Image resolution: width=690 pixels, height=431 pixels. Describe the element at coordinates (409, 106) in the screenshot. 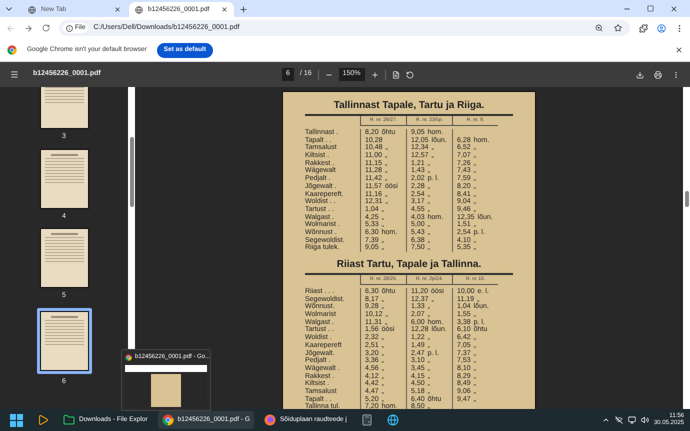

I see `timetable-title: Tallinnast Tapale, Tartu ja Riiga.` at that location.